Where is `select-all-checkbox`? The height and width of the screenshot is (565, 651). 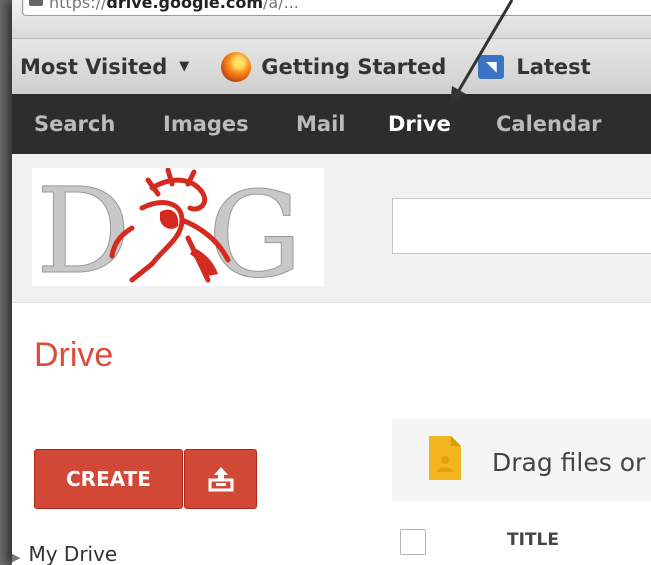 select-all-checkbox is located at coordinates (413, 542).